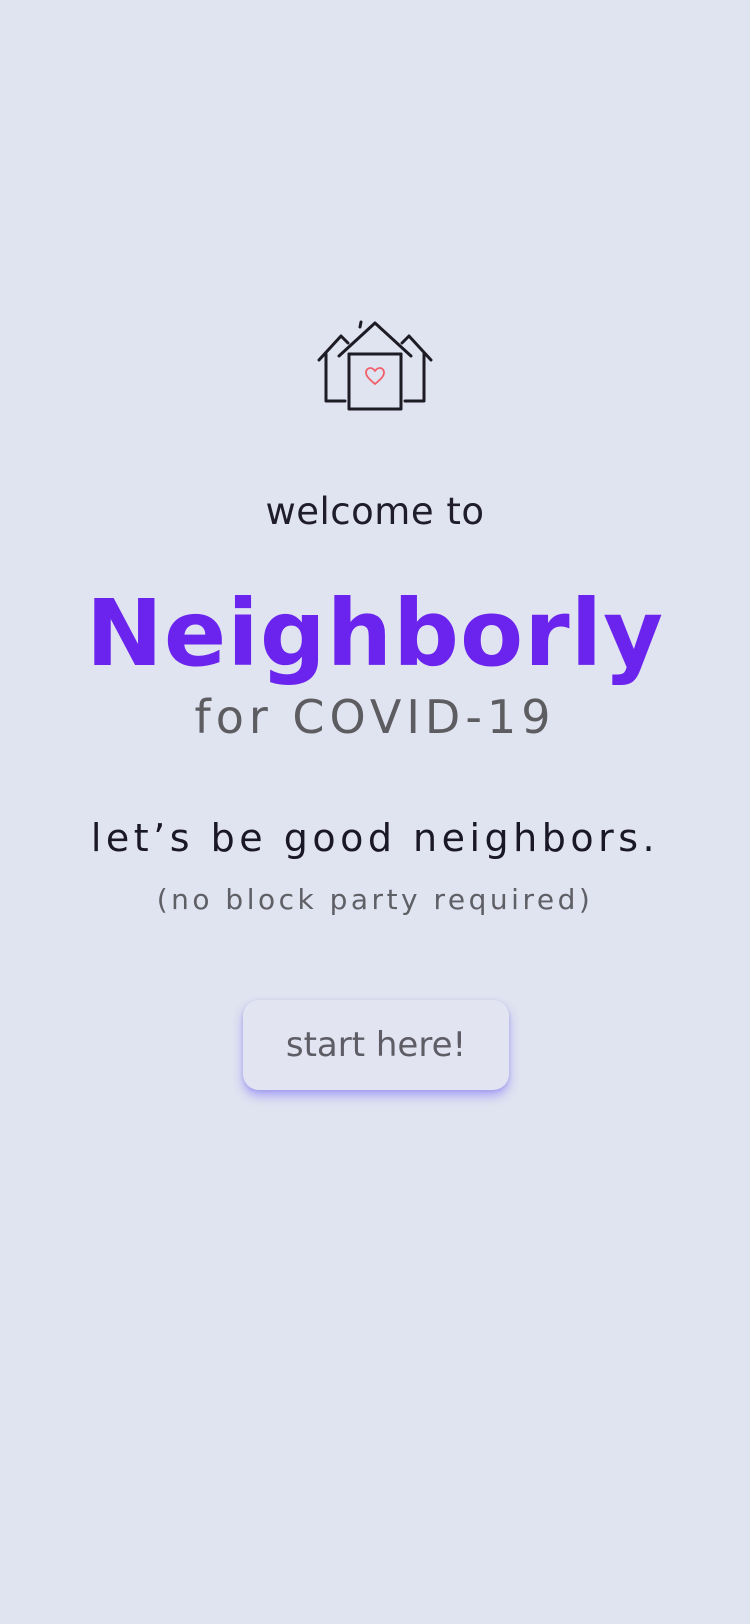 Image resolution: width=750 pixels, height=1624 pixels. Describe the element at coordinates (375, 838) in the screenshot. I see `tagline: let’s be good neighbors.` at that location.